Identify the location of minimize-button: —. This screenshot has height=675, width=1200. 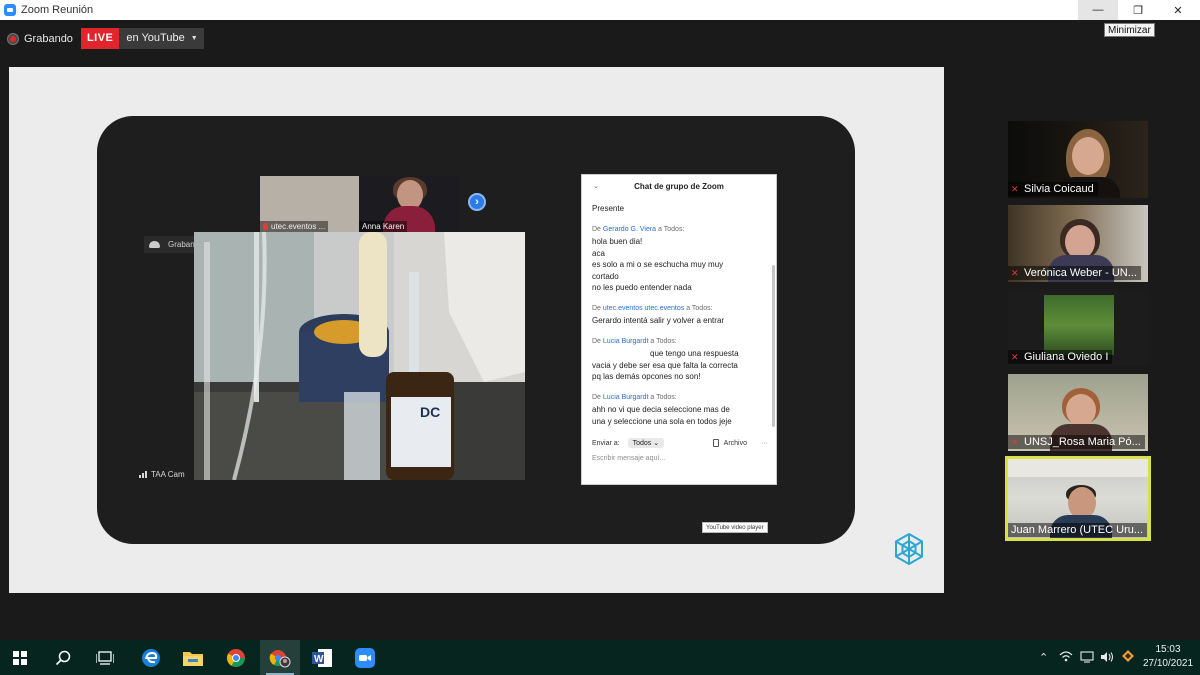
(1098, 10).